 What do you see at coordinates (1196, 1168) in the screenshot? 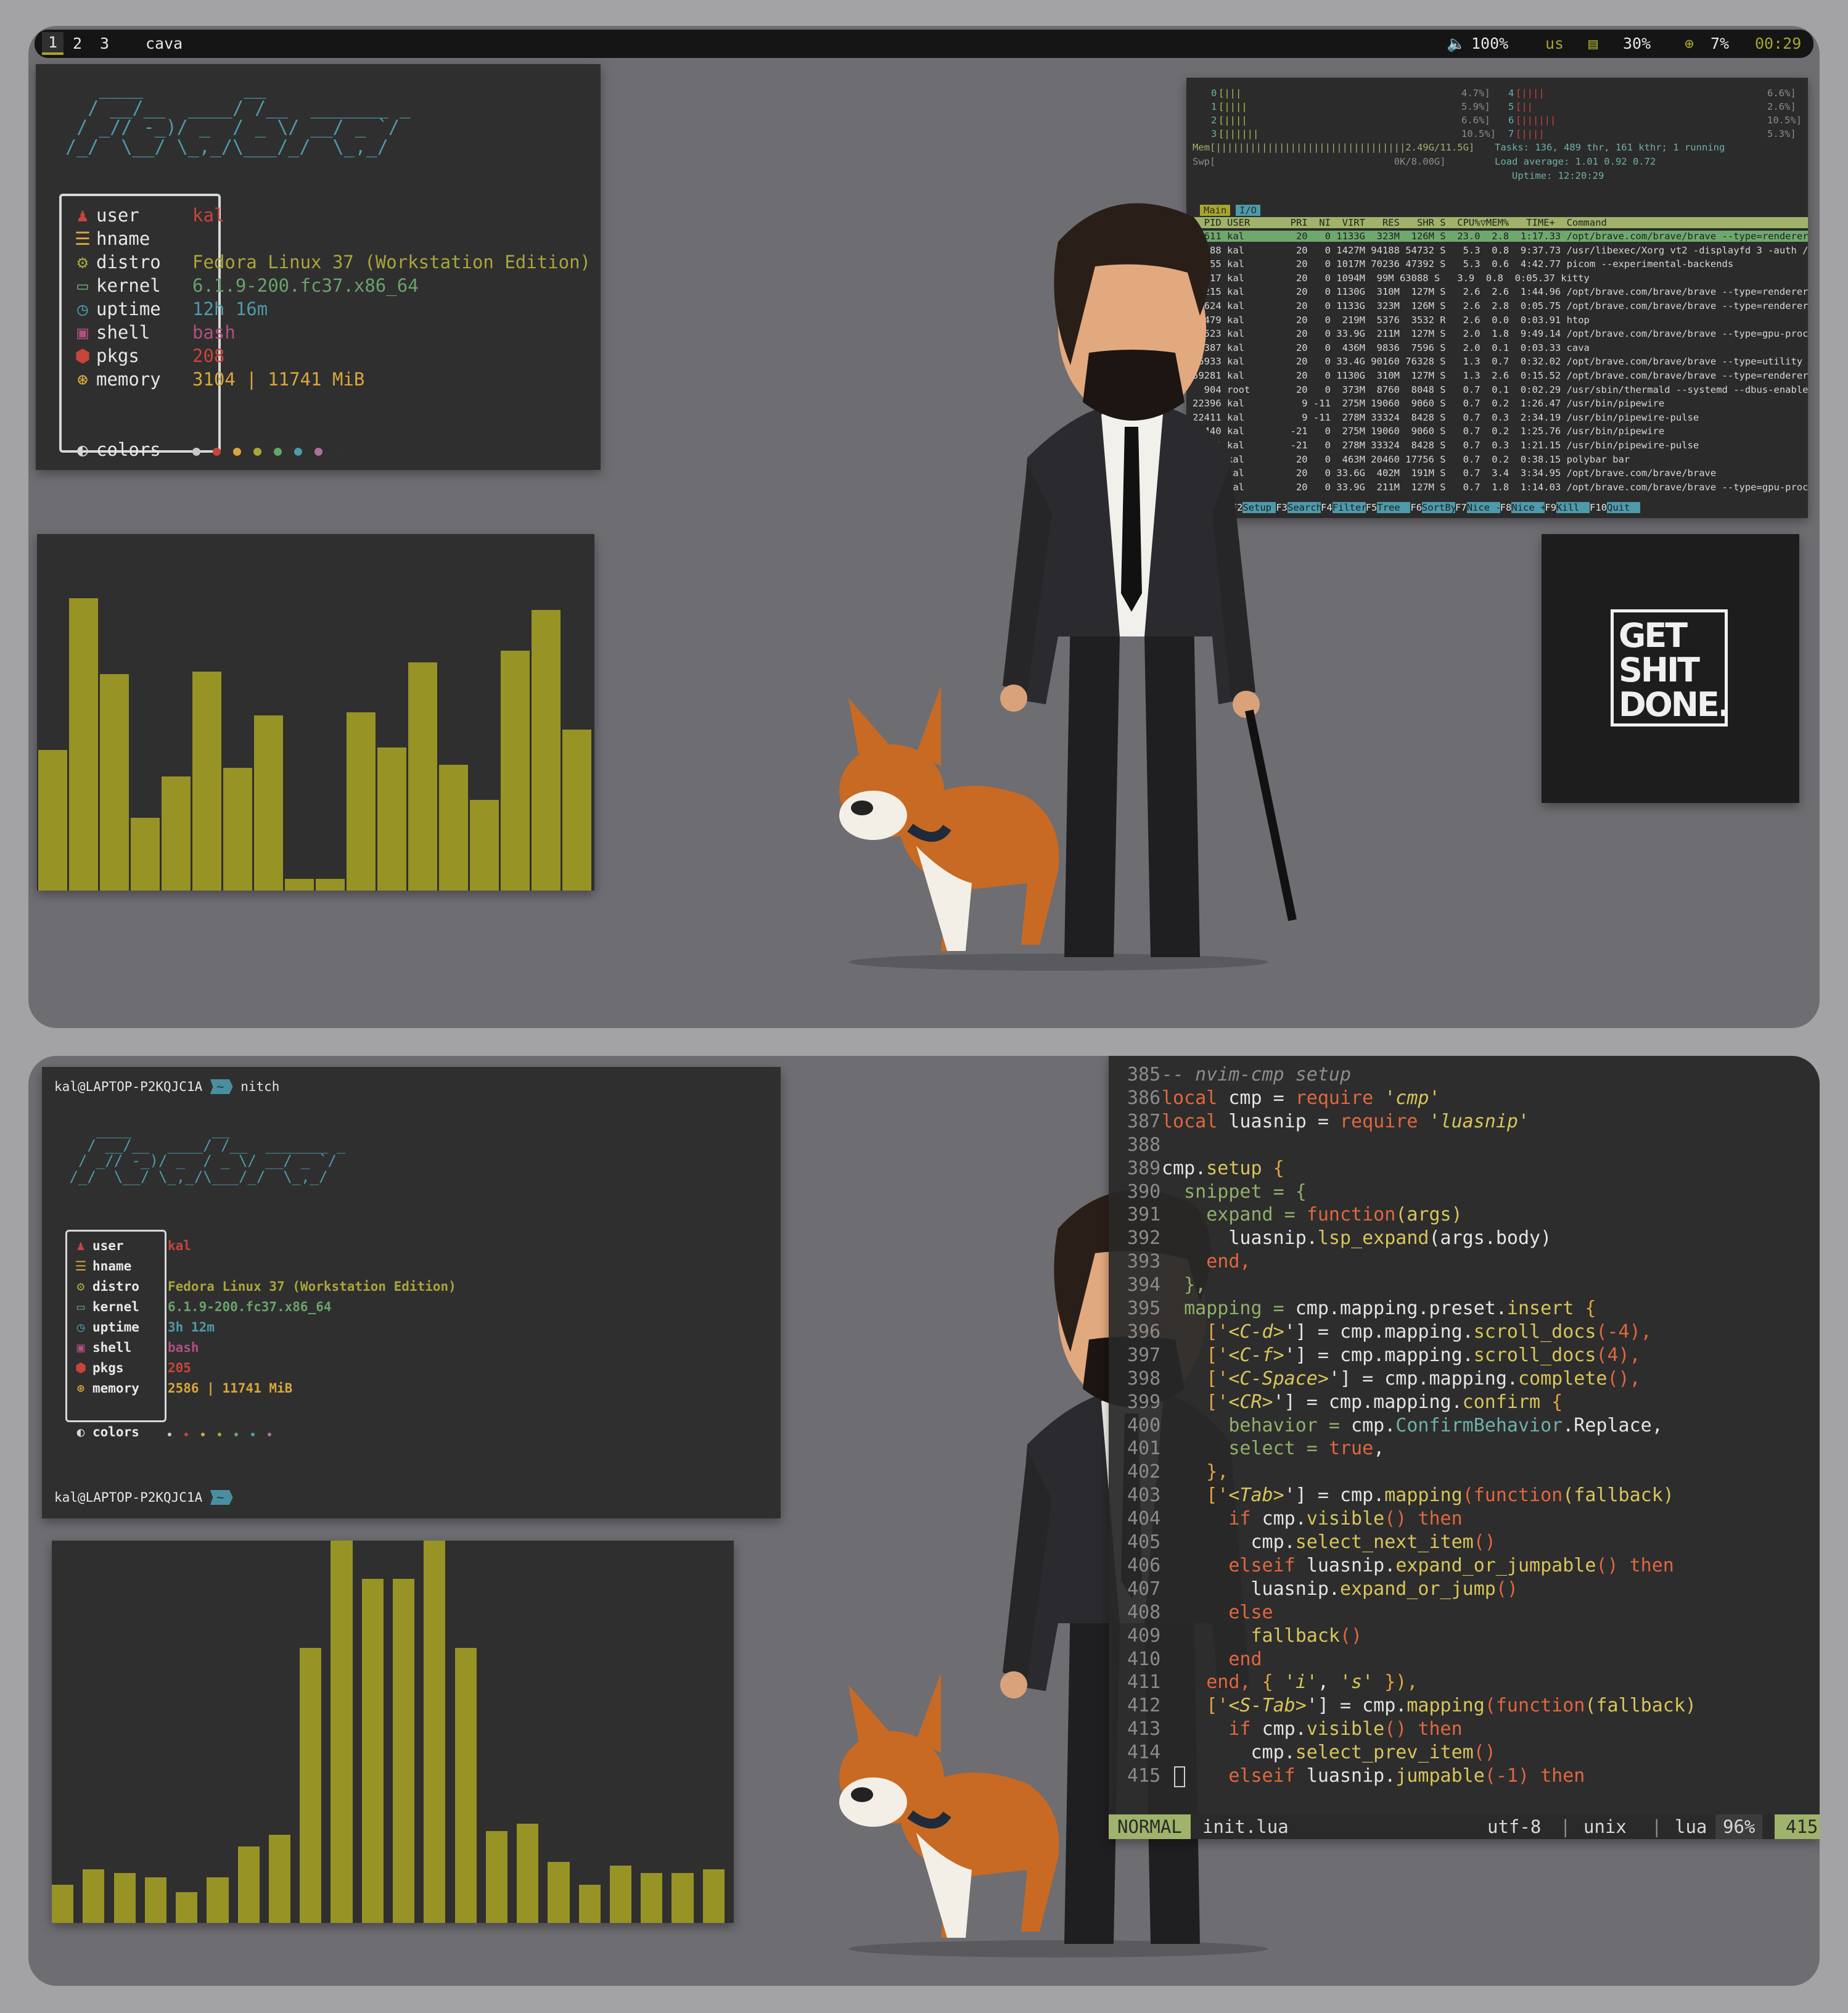
I see `code-line: 389cmp.setup {` at bounding box center [1196, 1168].